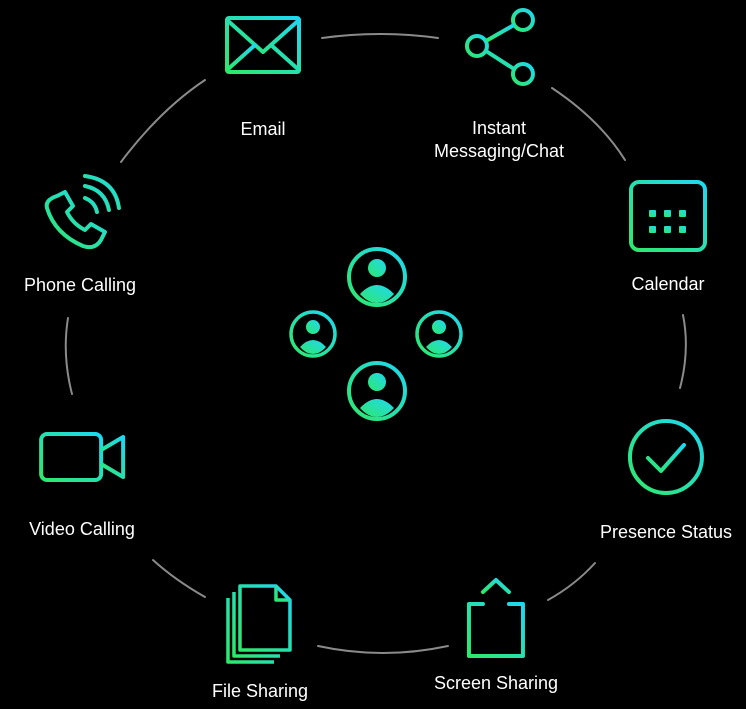  What do you see at coordinates (68, 356) in the screenshot?
I see `connector-video-phone` at bounding box center [68, 356].